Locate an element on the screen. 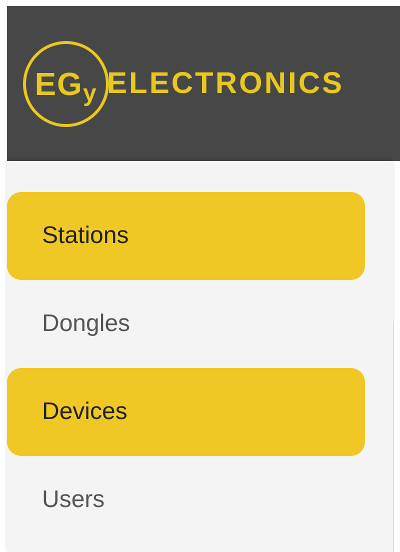  logo-text: ELECTRONICS is located at coordinates (225, 84).